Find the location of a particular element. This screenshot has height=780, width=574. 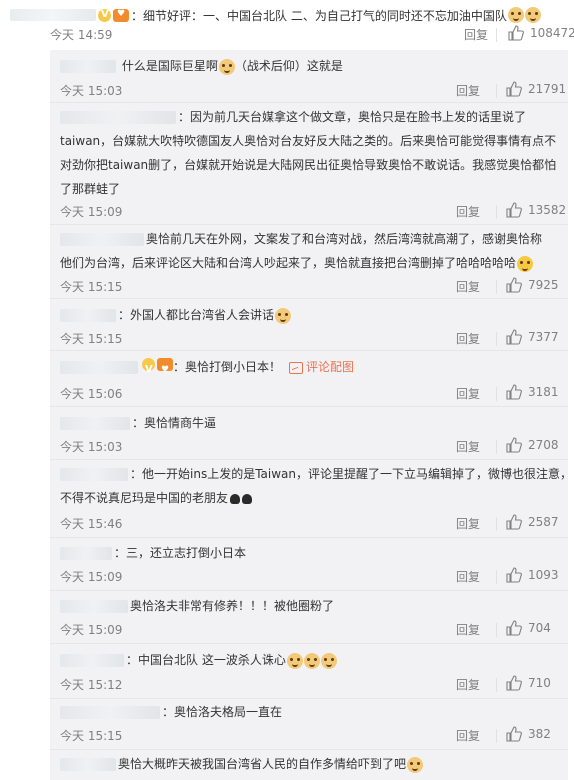

like-count: 2587 is located at coordinates (543, 522).